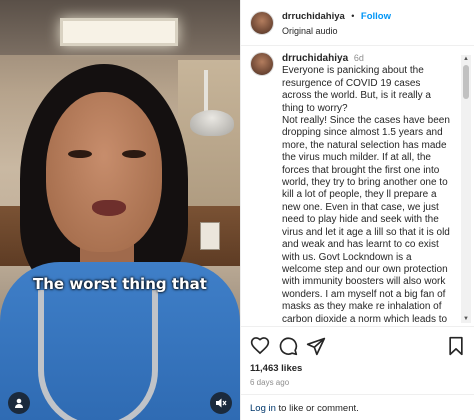 The image size is (474, 420). I want to click on speaker-muted-icon, so click(221, 403).